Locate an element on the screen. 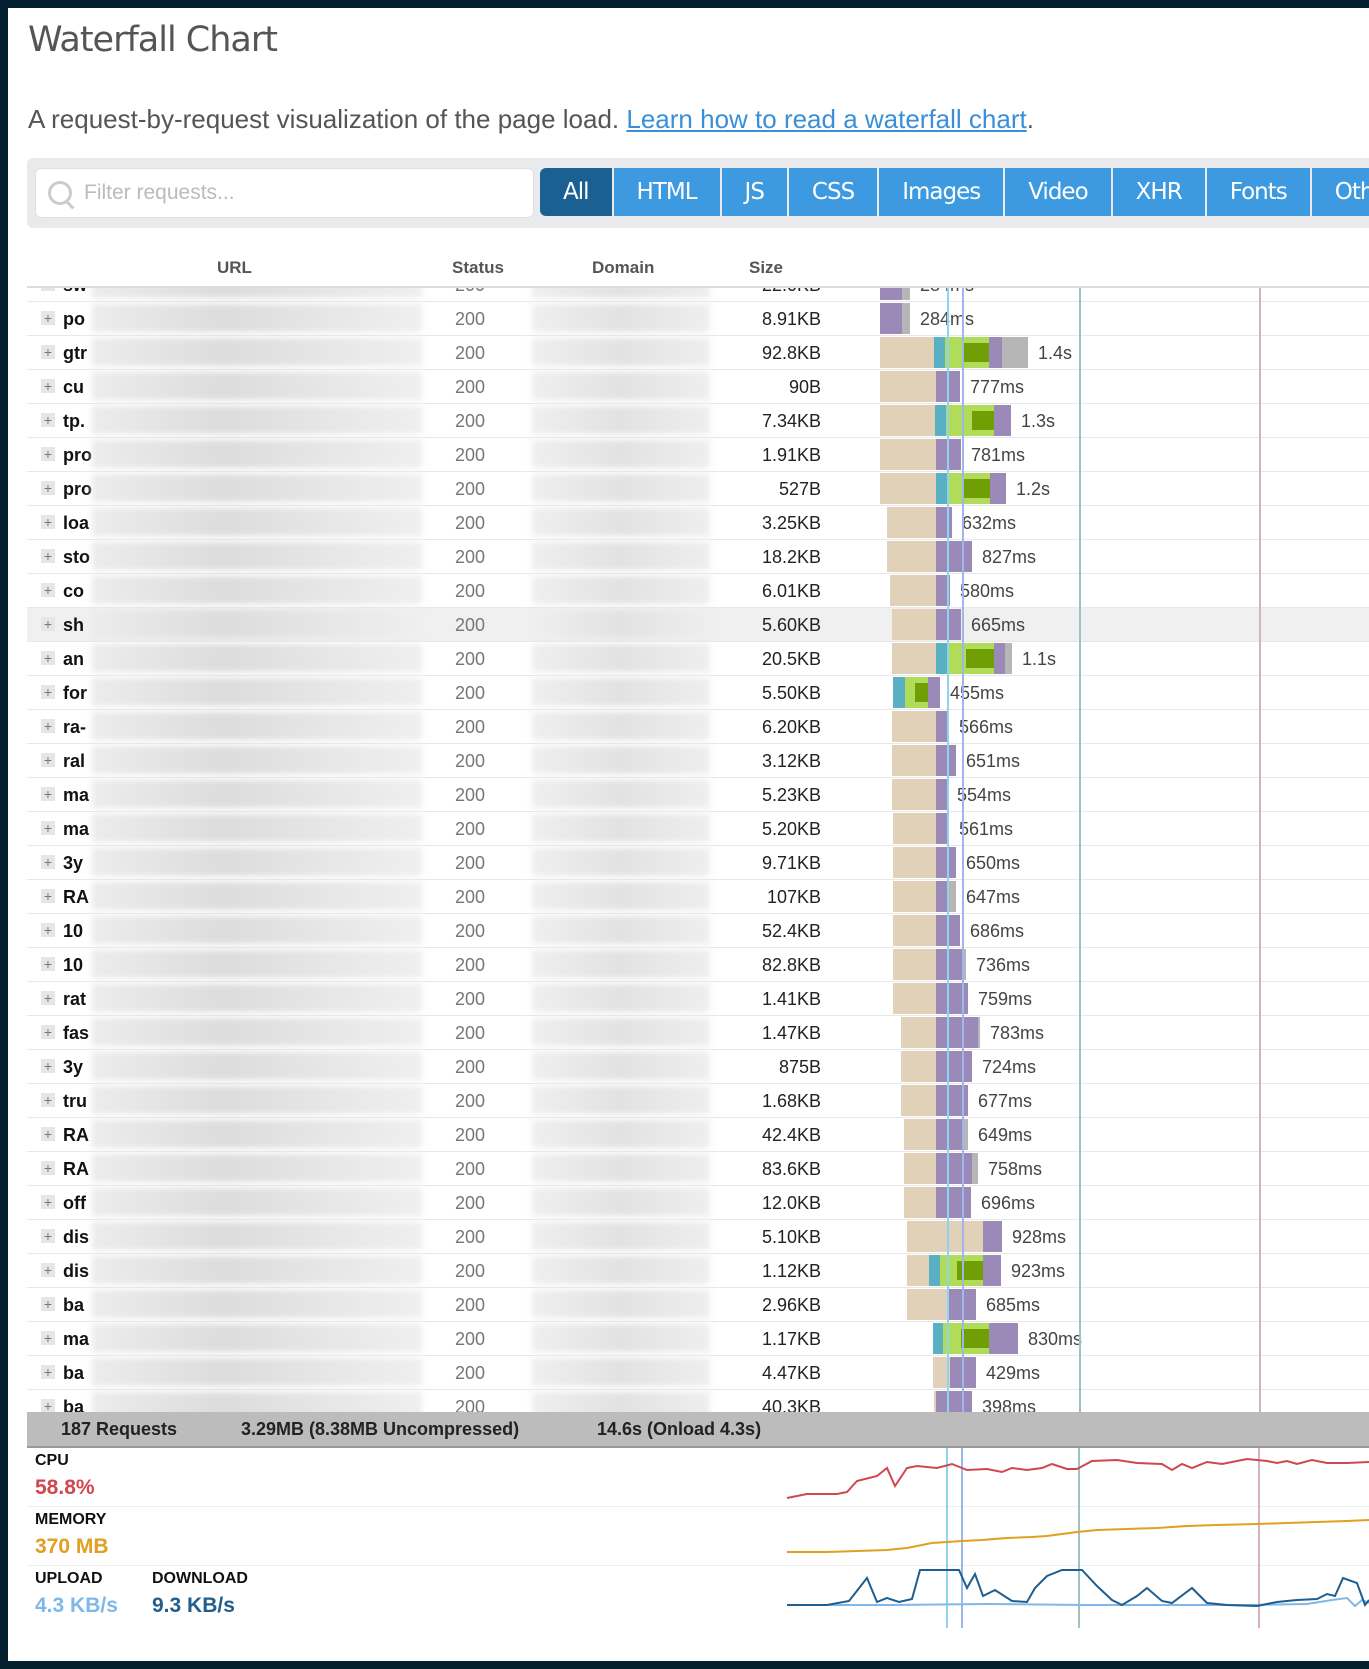 The image size is (1369, 1669). table-row: + tru 200 1.68KB 677ms is located at coordinates (698, 1101).